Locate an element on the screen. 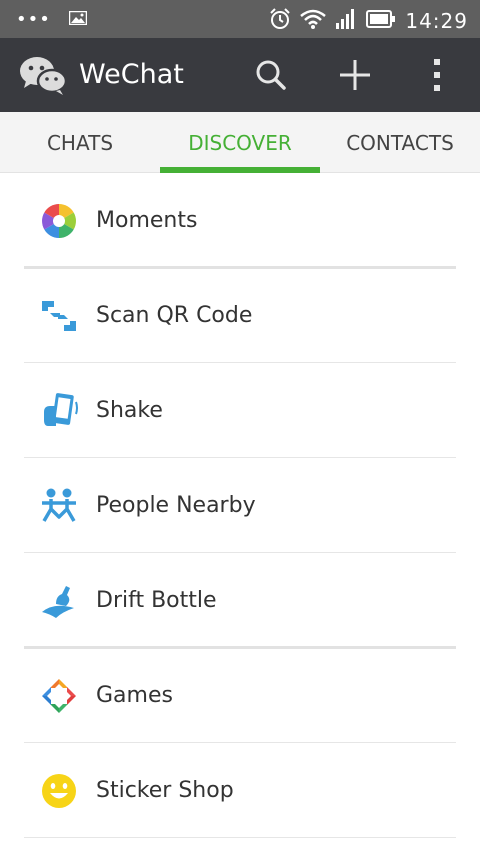  alarm-icon is located at coordinates (280, 21).